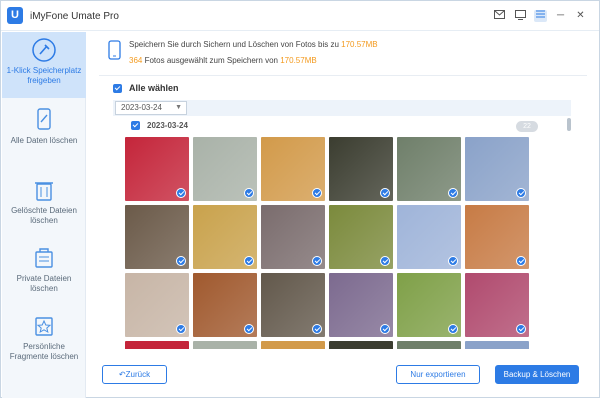  What do you see at coordinates (138, 374) in the screenshot?
I see `back-label: Zurück` at bounding box center [138, 374].